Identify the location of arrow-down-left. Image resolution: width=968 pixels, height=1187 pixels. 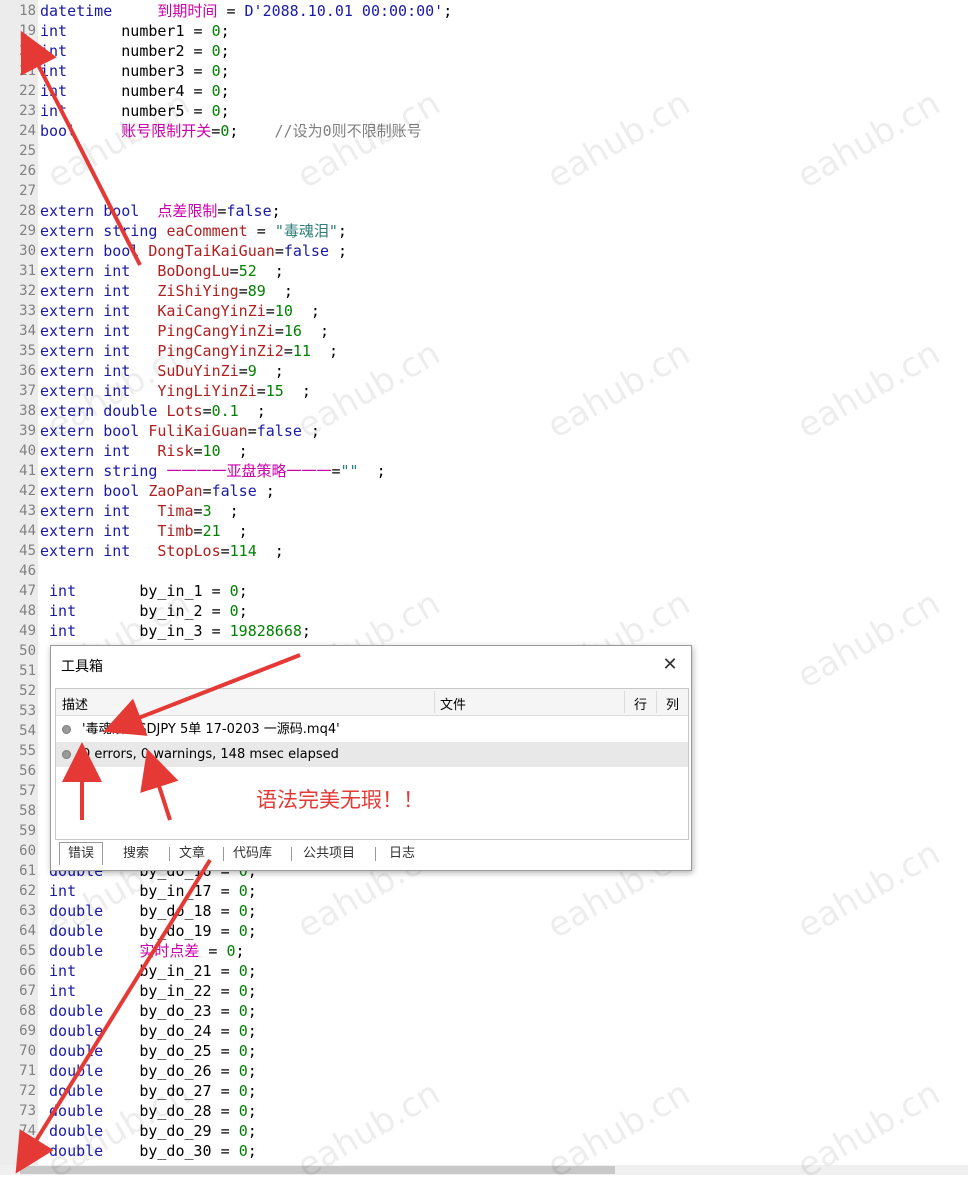
(113, 1016).